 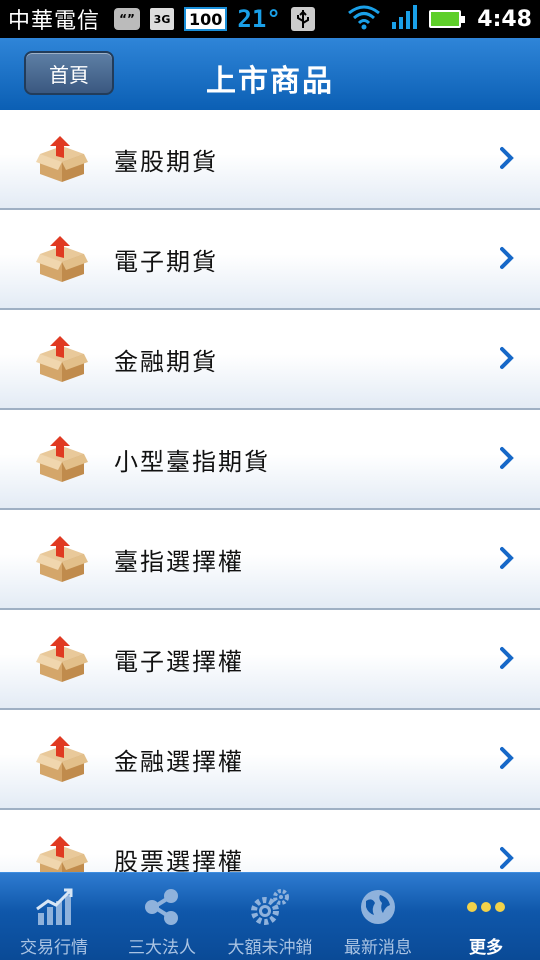 I want to click on page-title: 上市商品, so click(x=270, y=81).